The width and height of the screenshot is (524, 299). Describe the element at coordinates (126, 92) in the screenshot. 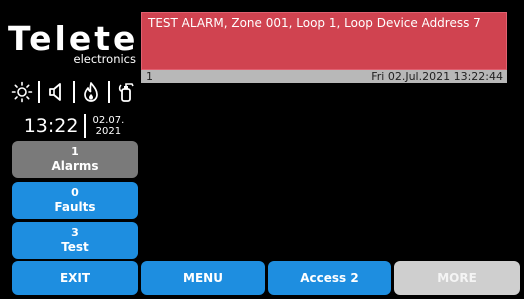

I see `extinguisher-icon` at that location.